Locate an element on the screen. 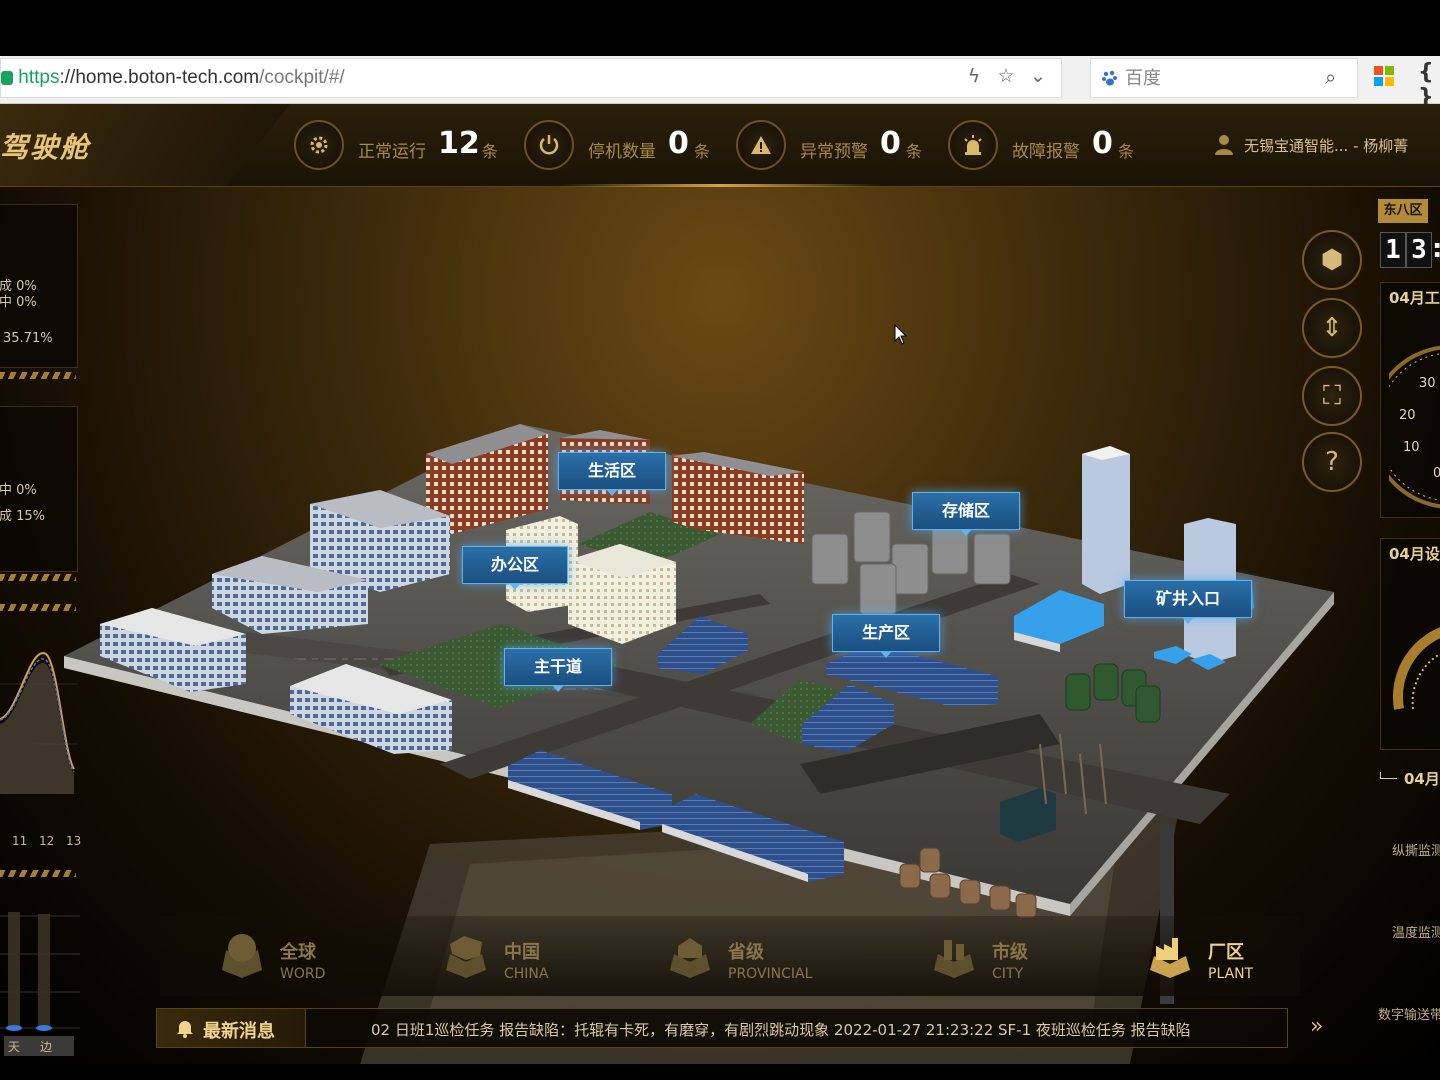  nav-plant: 厂区 PLANT is located at coordinates (1226, 956).